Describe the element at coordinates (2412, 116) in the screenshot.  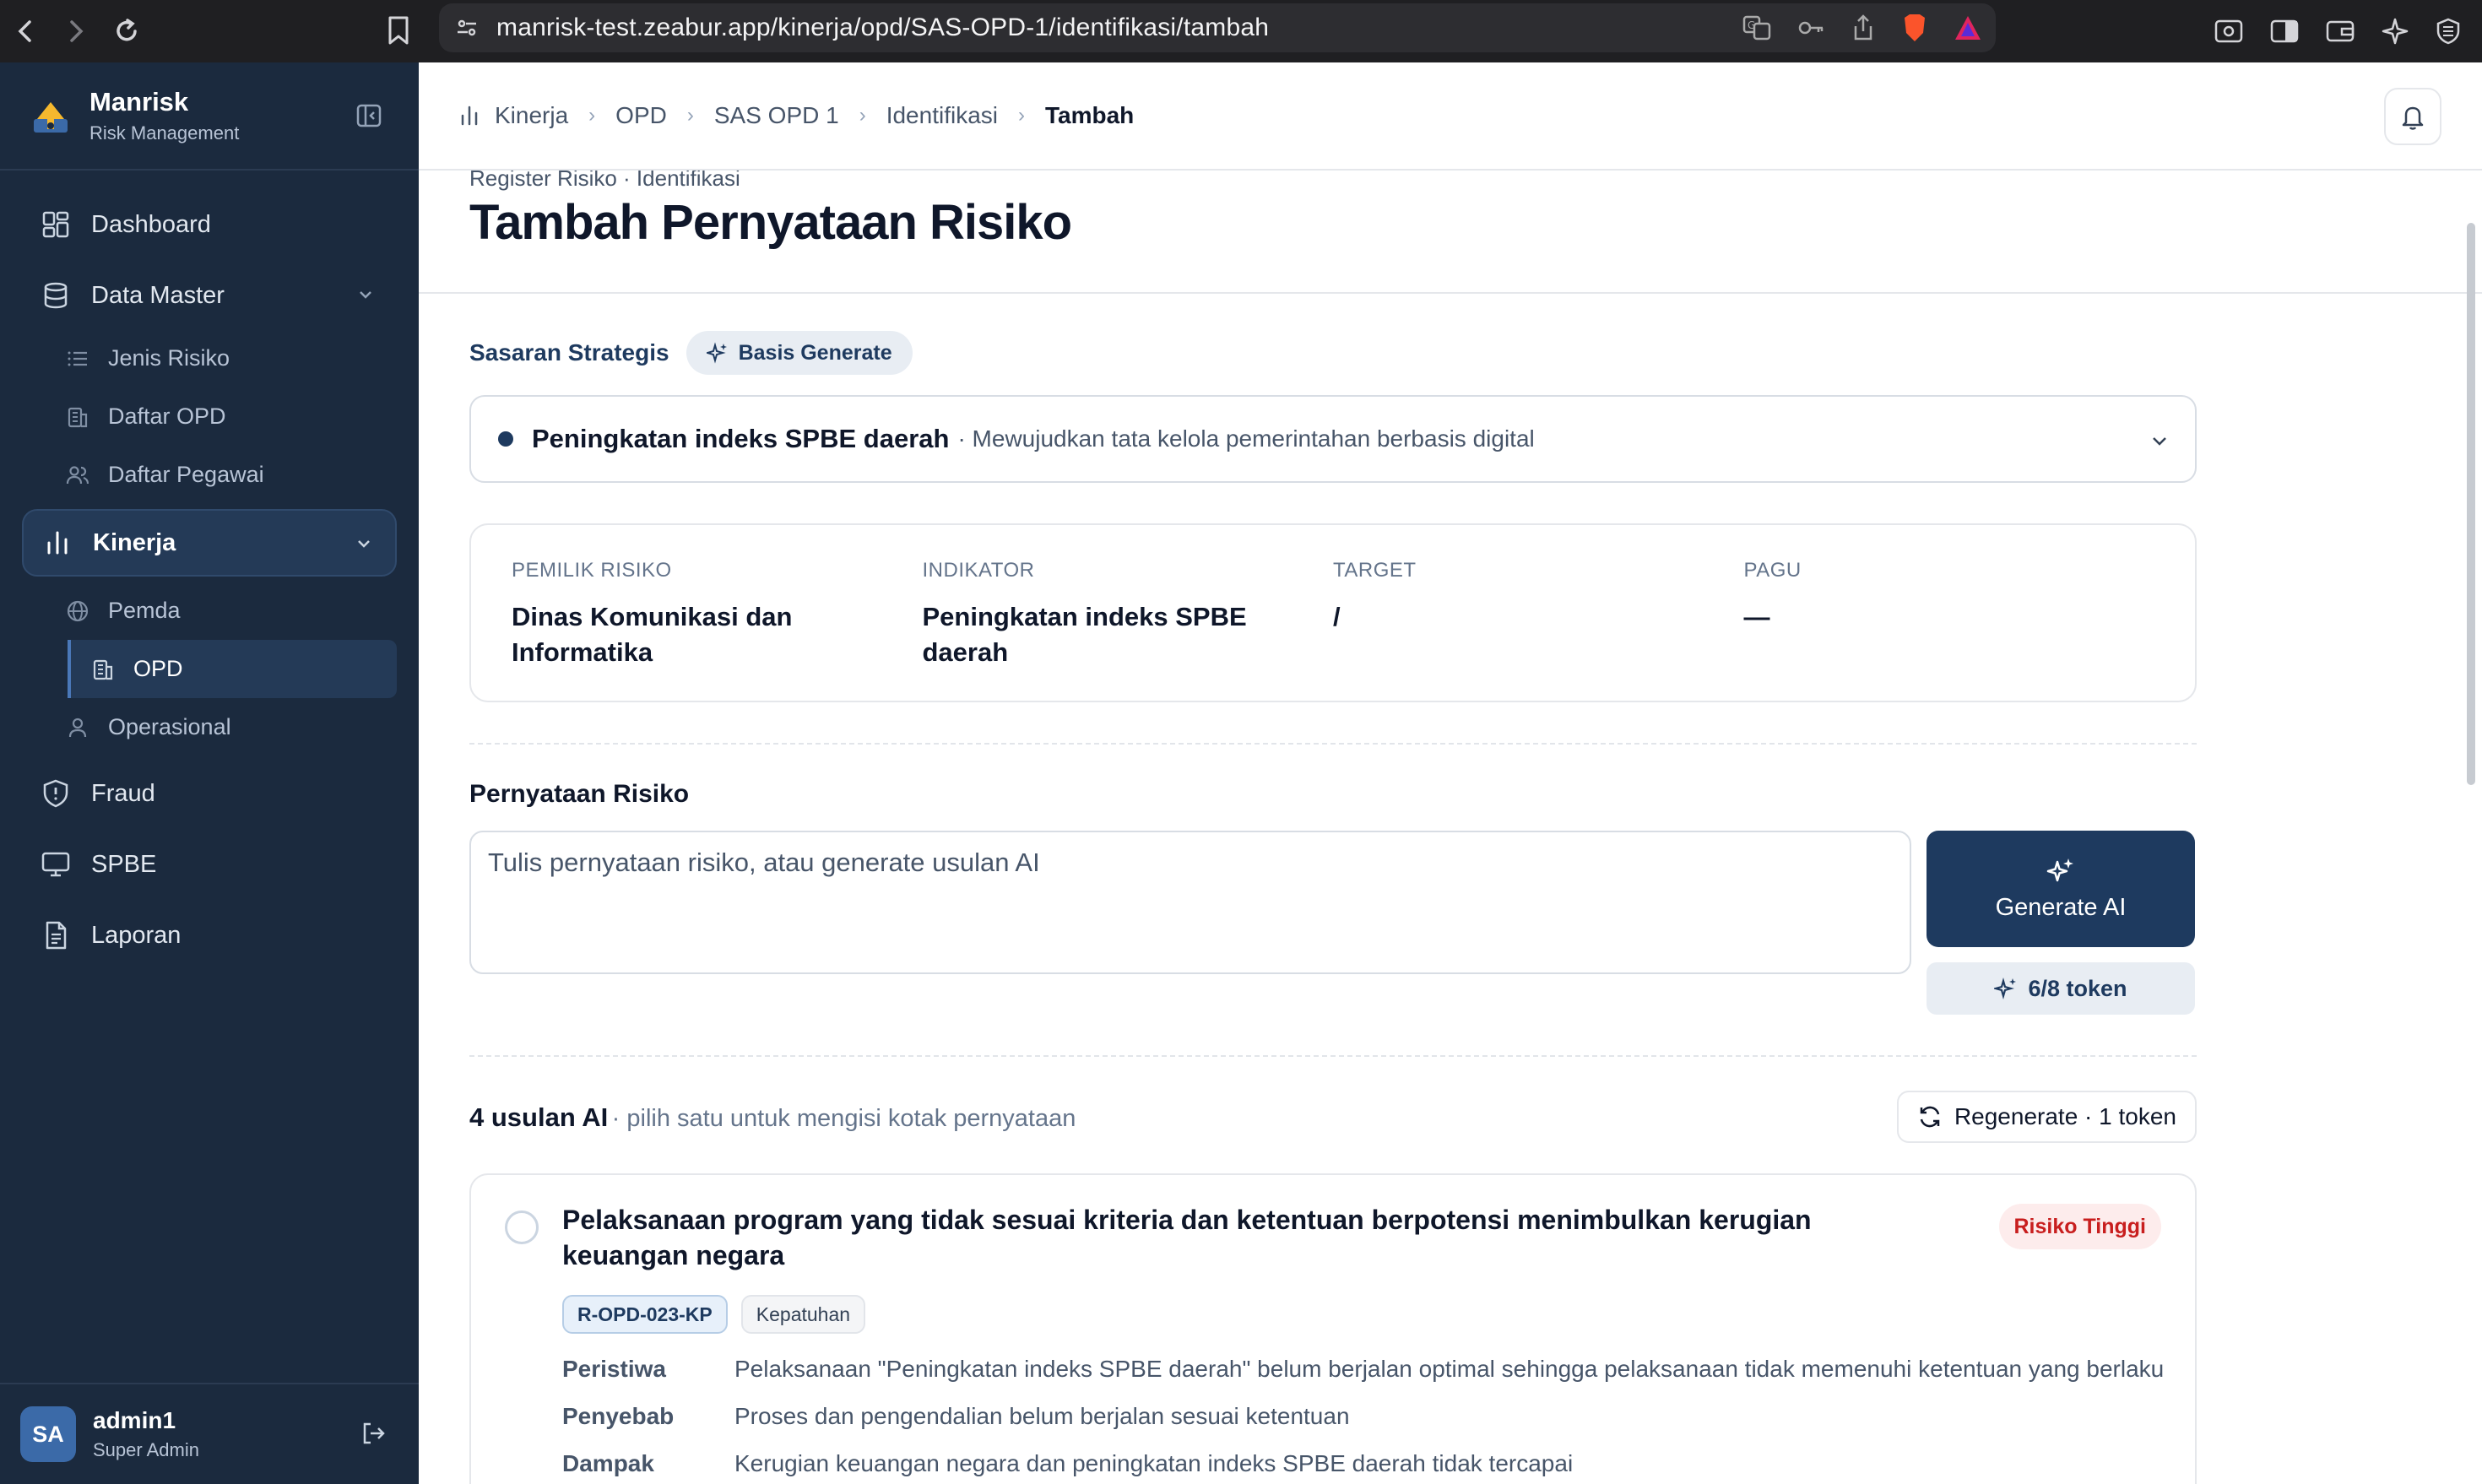
I see `notification-button` at that location.